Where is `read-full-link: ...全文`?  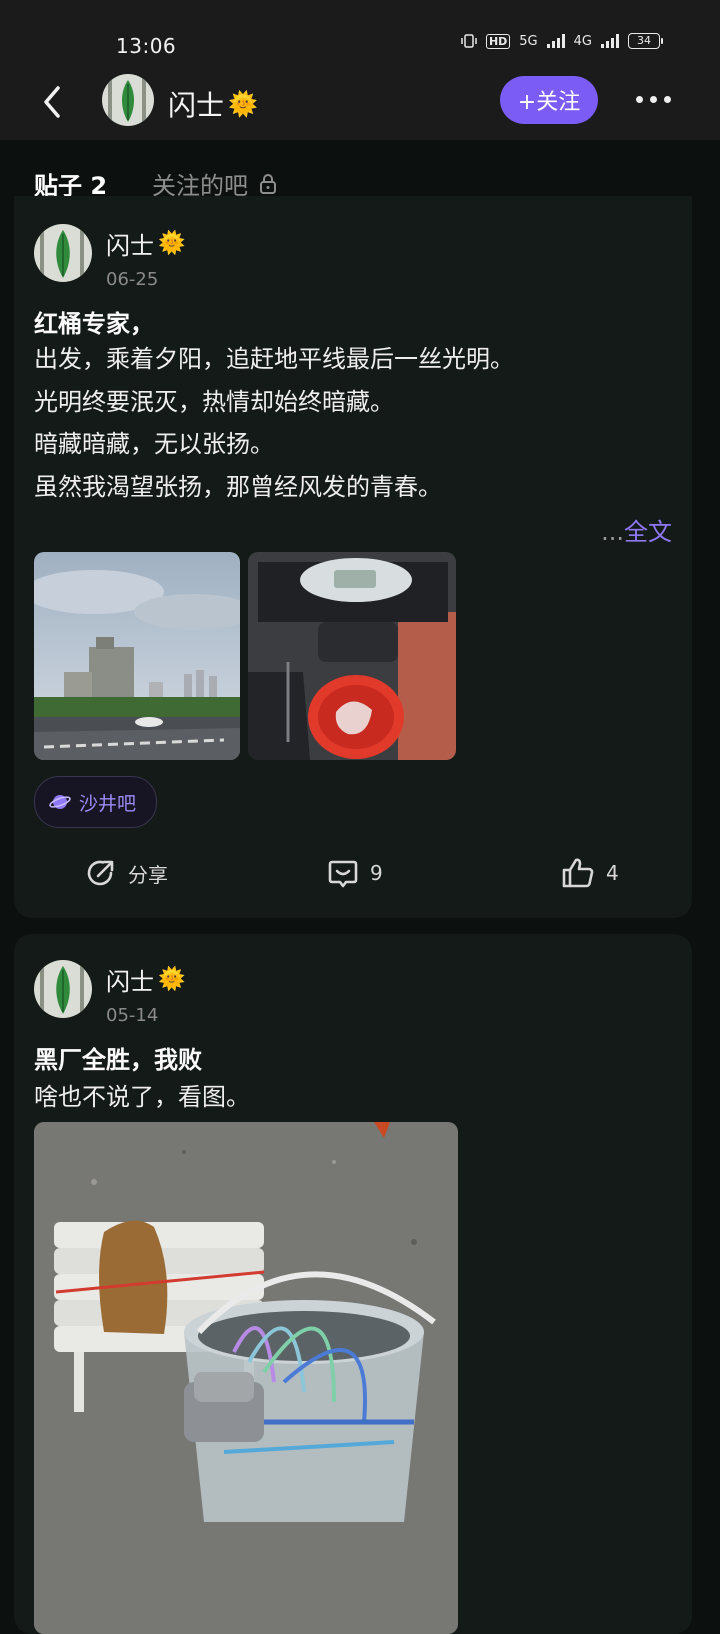
read-full-link: ...全文 is located at coordinates (636, 529).